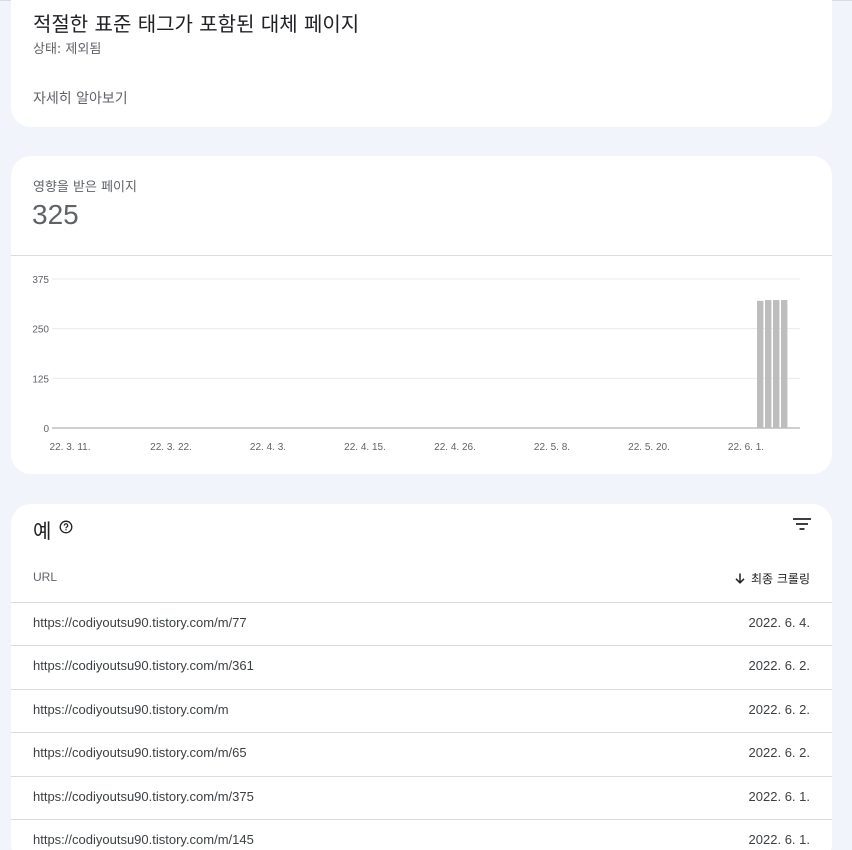  Describe the element at coordinates (365, 447) in the screenshot. I see `x-tick-label: 22. 4. 15.` at that location.